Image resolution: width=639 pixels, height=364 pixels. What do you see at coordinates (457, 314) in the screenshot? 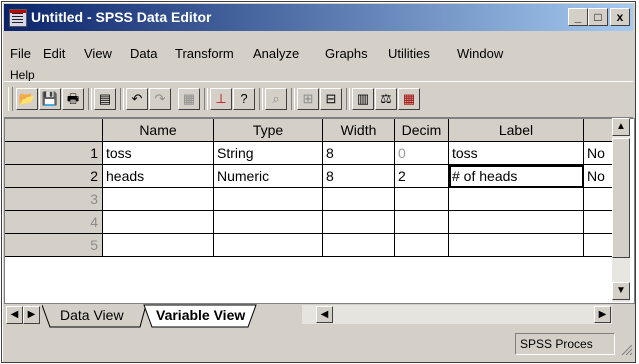
I see `horizontal-scrollbar: ◀ ▶` at bounding box center [457, 314].